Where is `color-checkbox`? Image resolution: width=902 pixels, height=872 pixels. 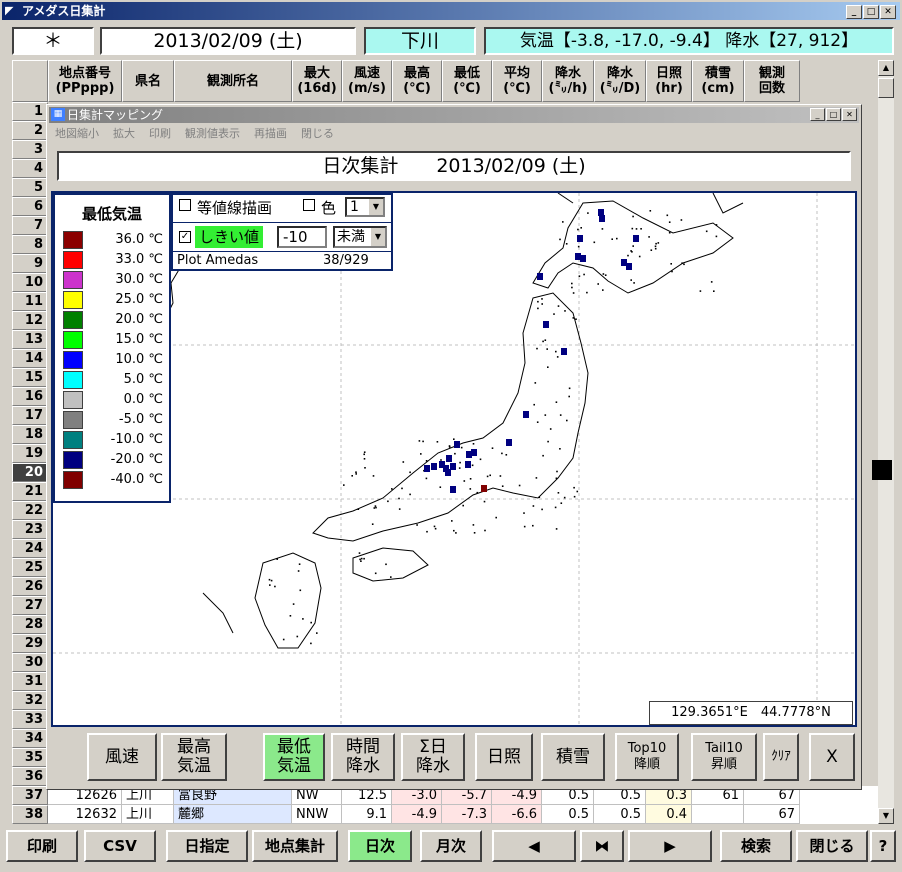 color-checkbox is located at coordinates (309, 205).